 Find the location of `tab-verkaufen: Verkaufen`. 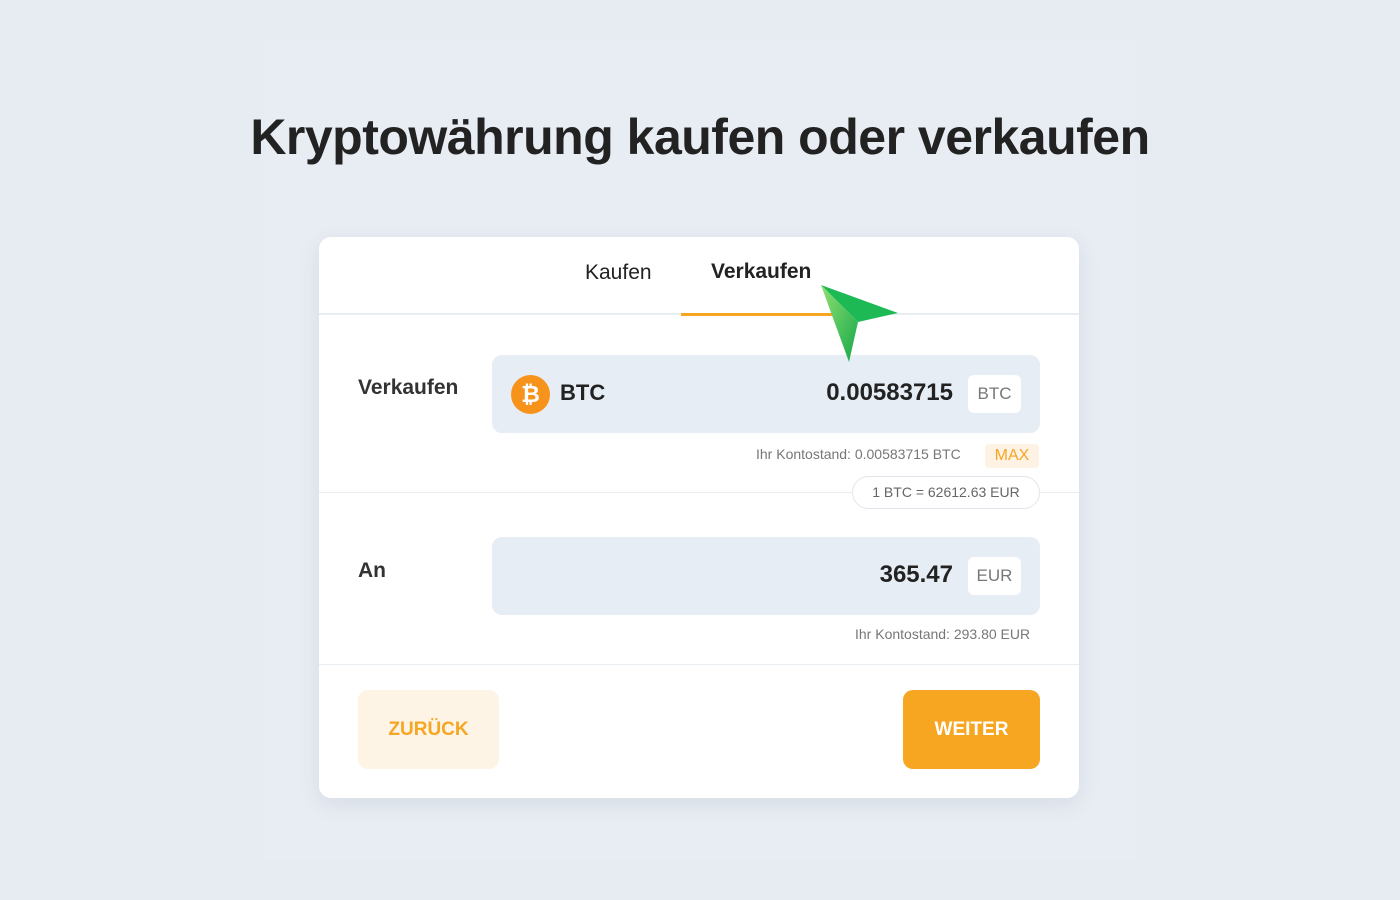

tab-verkaufen: Verkaufen is located at coordinates (761, 272).